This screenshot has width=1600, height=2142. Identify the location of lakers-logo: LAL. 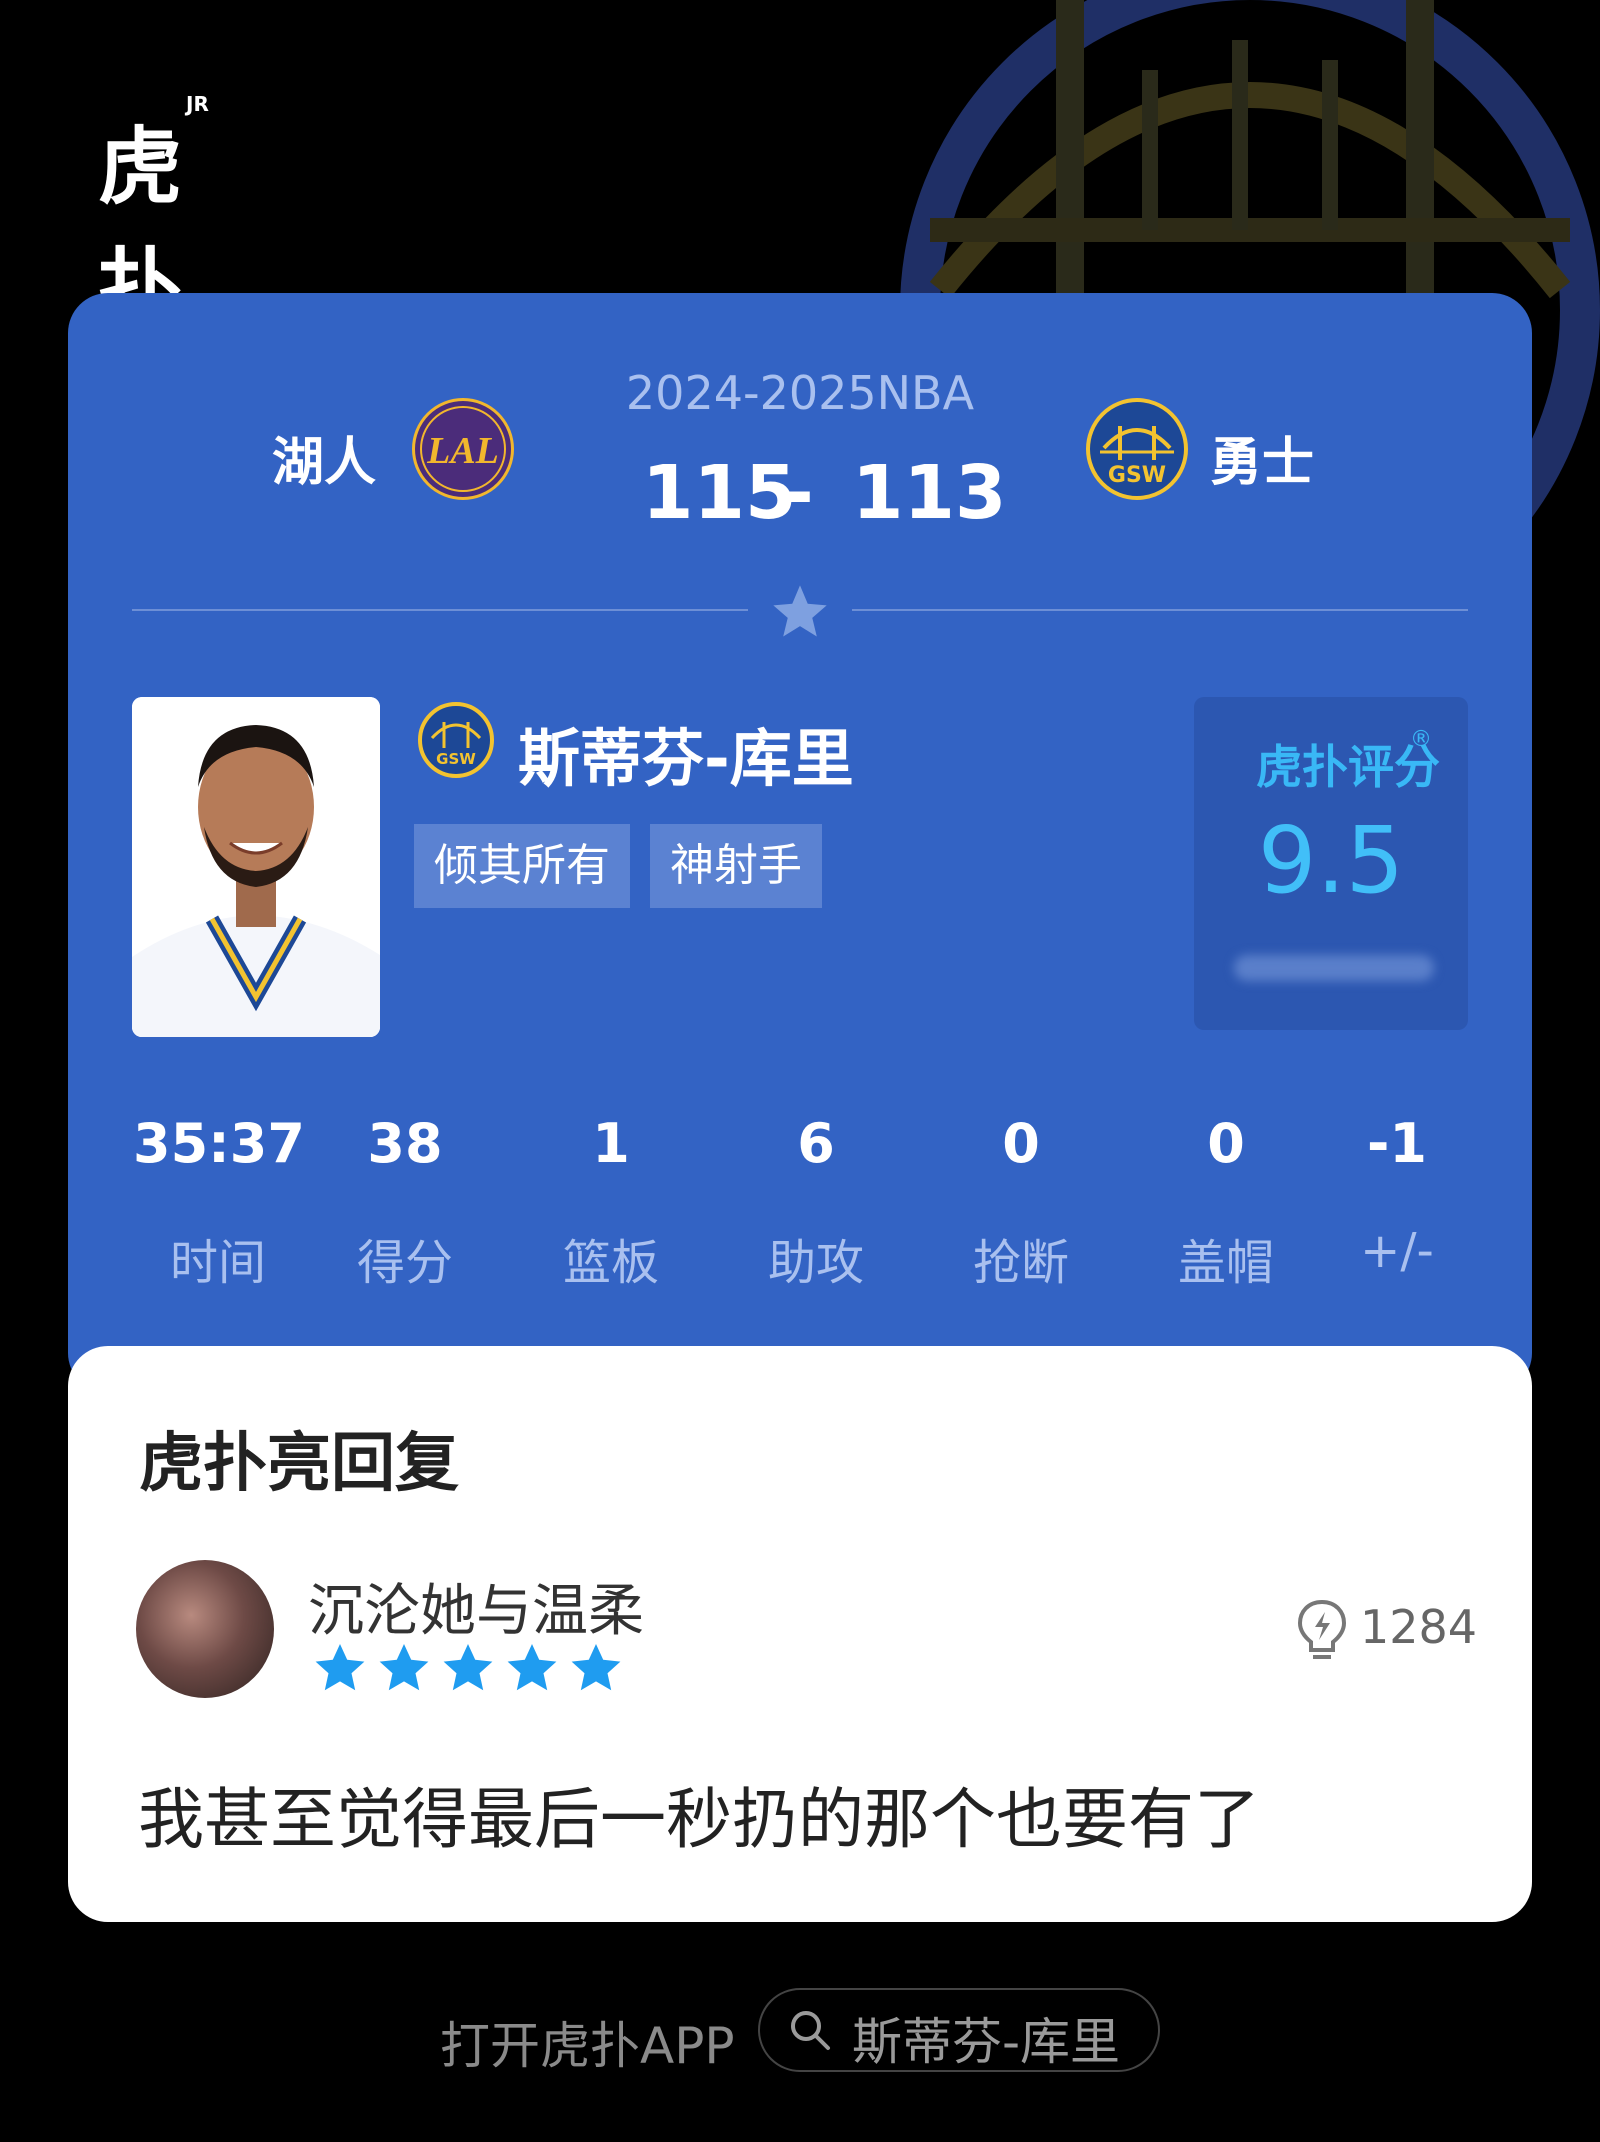
(463, 449).